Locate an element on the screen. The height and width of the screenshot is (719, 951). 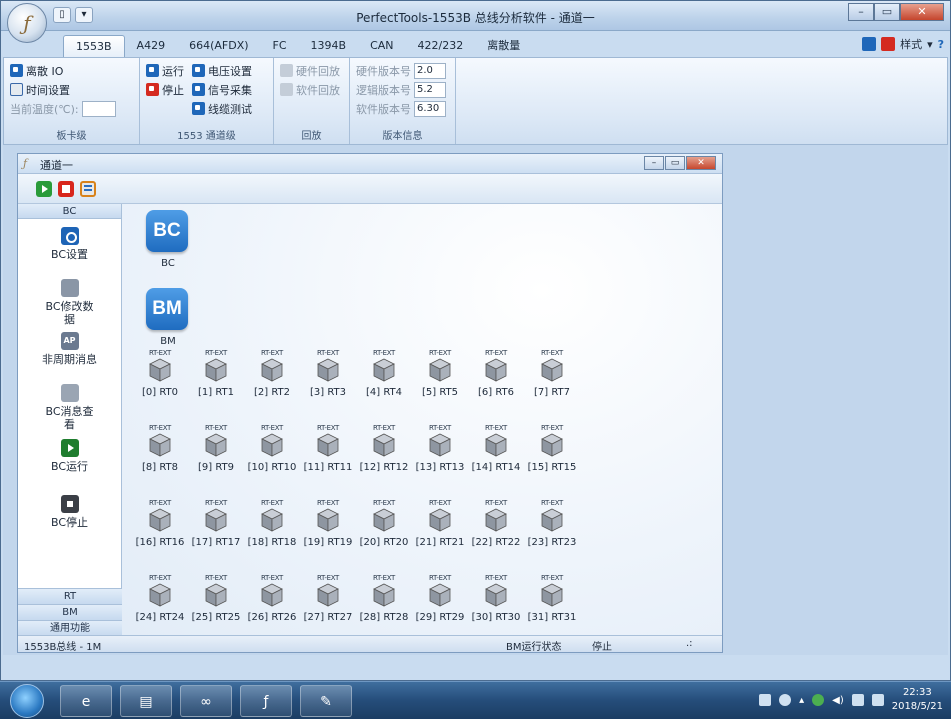
rt-node: RT-EXT [21] RT21 is located at coordinates (440, 523).